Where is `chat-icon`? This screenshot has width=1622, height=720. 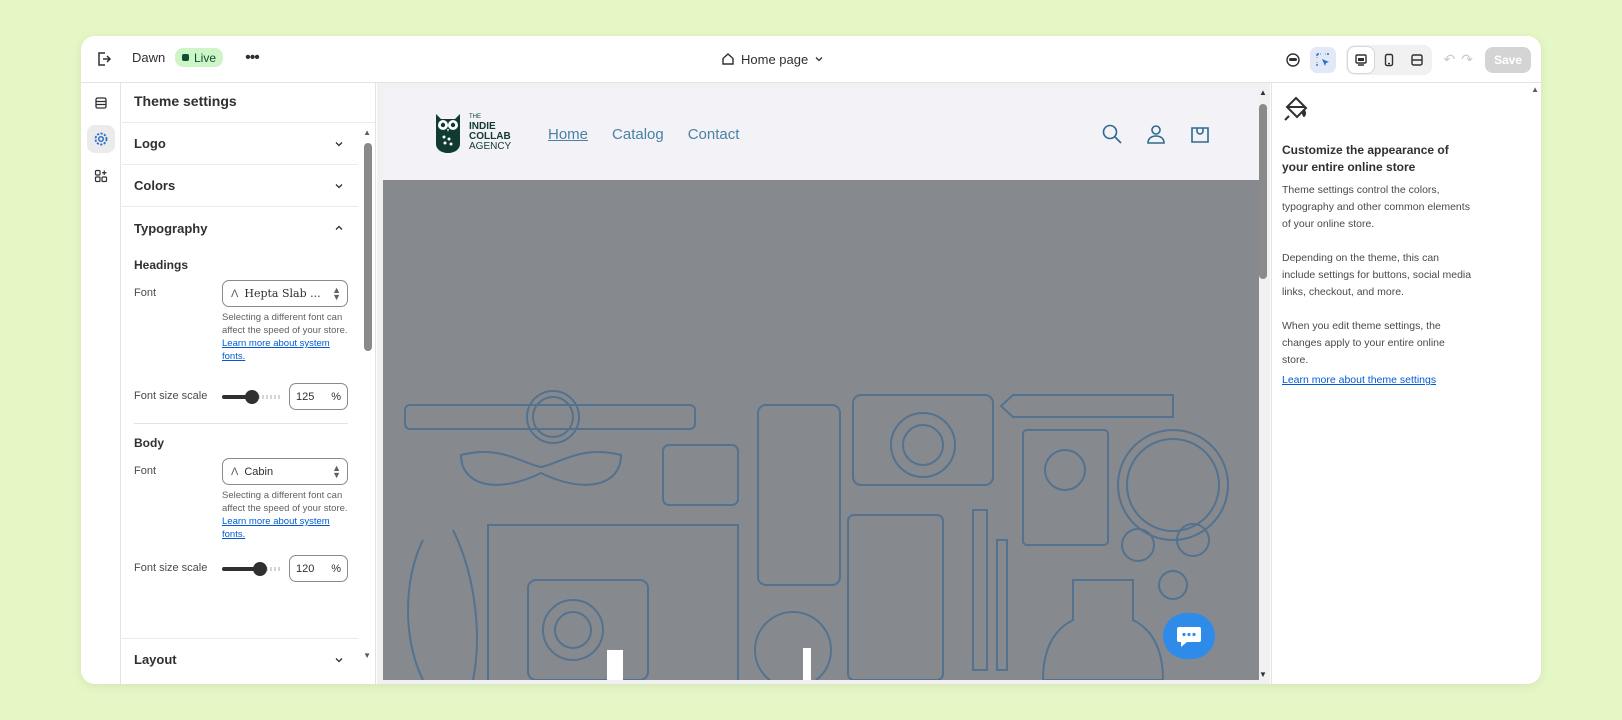
chat-icon is located at coordinates (1189, 637).